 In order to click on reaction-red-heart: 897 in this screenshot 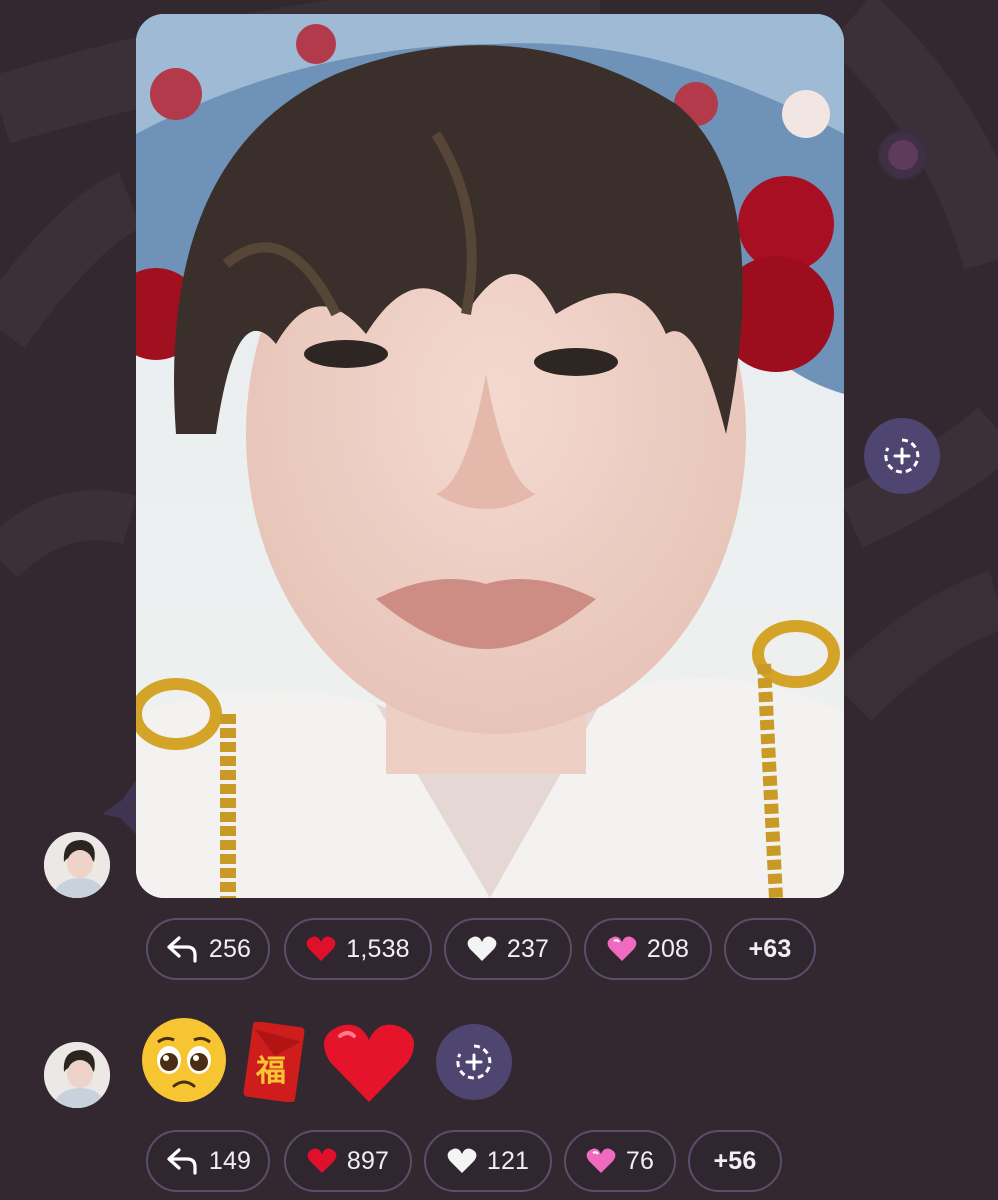, I will do `click(348, 1161)`.